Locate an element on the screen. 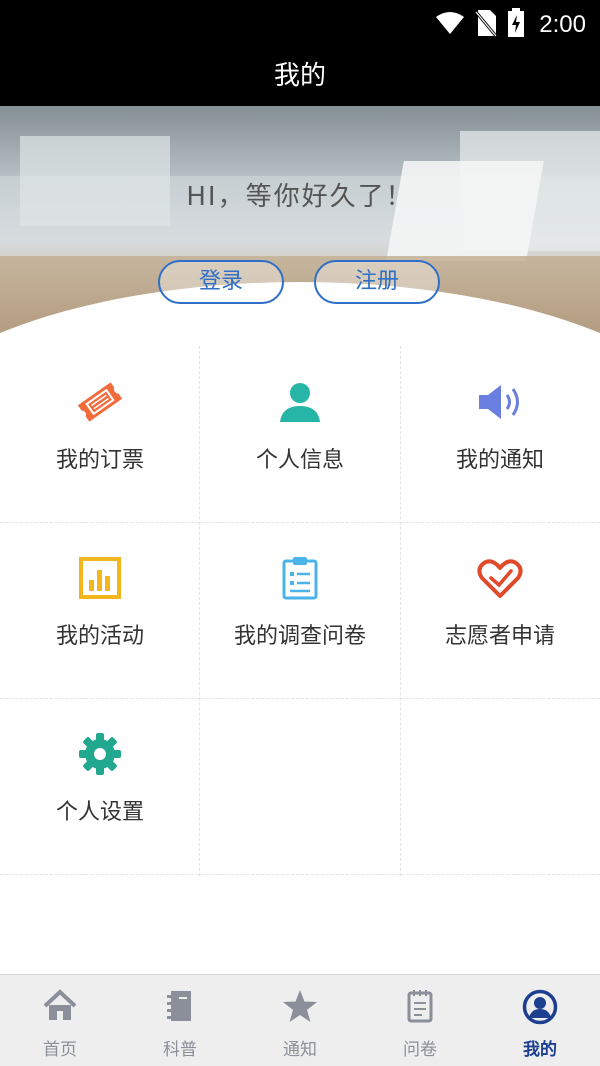  star-icon is located at coordinates (300, 1007).